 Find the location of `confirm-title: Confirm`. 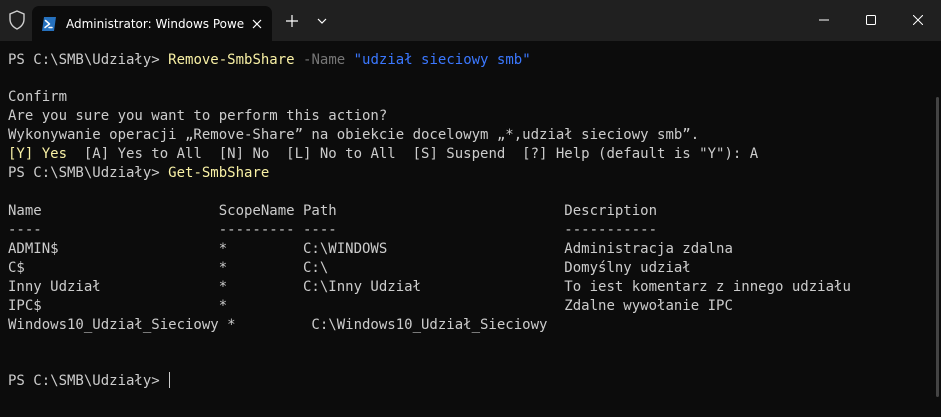

confirm-title: Confirm is located at coordinates (38, 97).